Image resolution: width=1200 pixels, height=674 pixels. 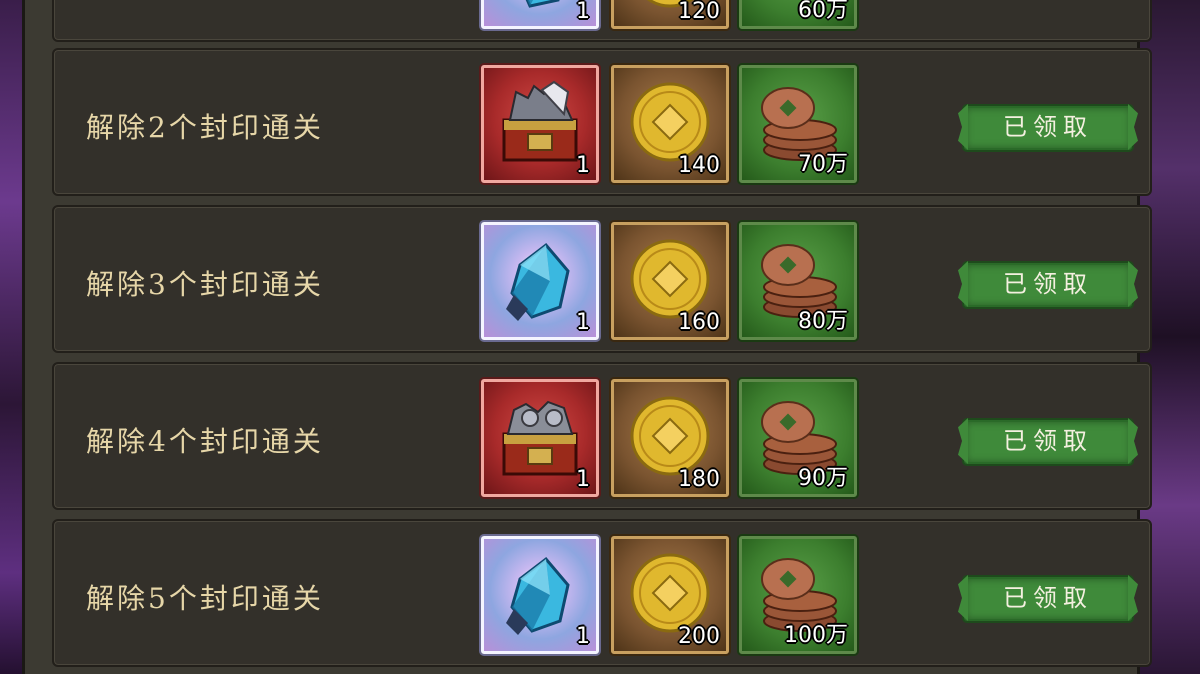 I want to click on reward-item-gold: 120, so click(x=670, y=14).